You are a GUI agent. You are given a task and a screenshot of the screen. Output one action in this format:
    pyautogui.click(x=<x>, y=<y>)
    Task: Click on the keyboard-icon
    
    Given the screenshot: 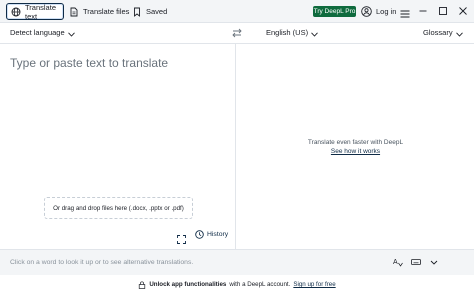 What is the action you would take?
    pyautogui.click(x=416, y=262)
    